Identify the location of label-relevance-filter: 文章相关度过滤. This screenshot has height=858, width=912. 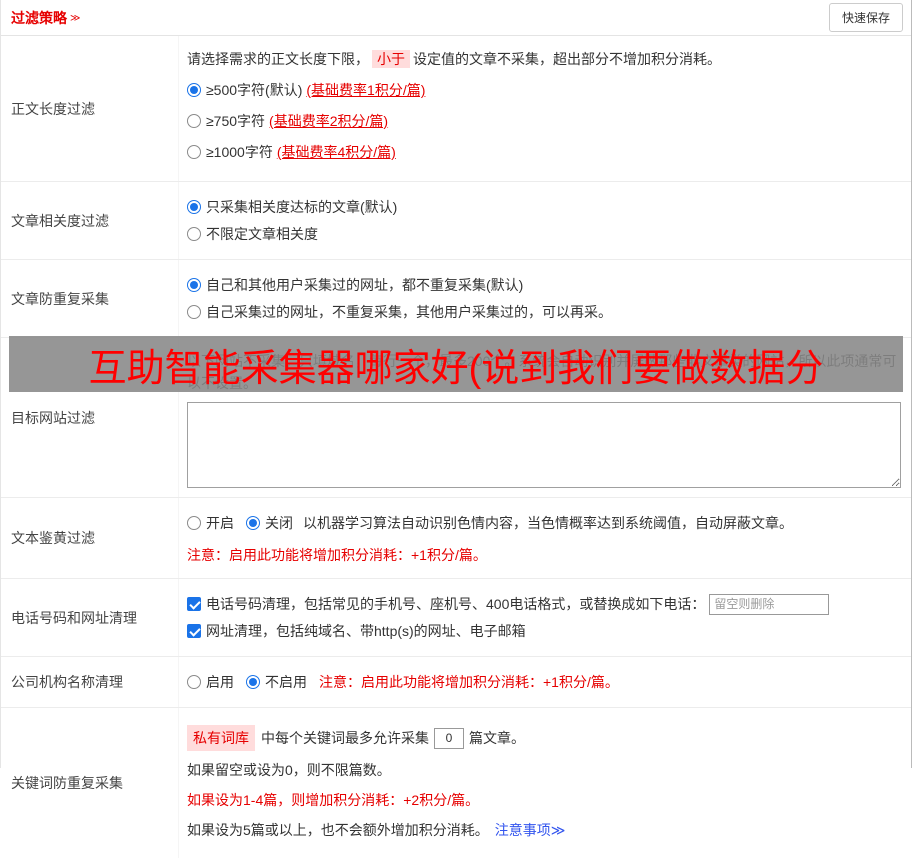
(90, 220).